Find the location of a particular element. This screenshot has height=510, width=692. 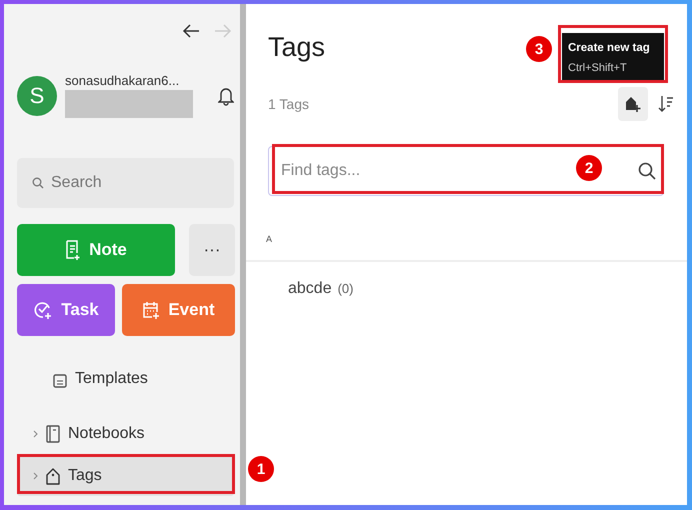

sidebar-item: Templates is located at coordinates (125, 378).